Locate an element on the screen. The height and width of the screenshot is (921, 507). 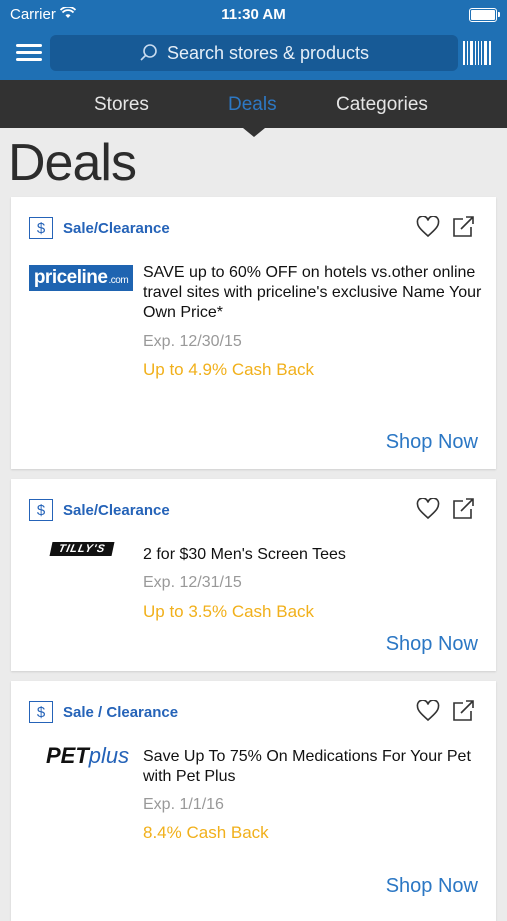
search-input: Search stores & products is located at coordinates (254, 53).